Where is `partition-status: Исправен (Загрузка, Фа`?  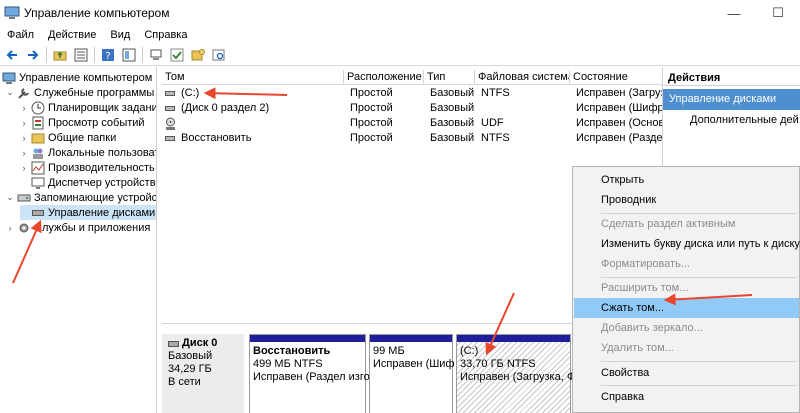 partition-status: Исправен (Загрузка, Фа is located at coordinates (521, 377).